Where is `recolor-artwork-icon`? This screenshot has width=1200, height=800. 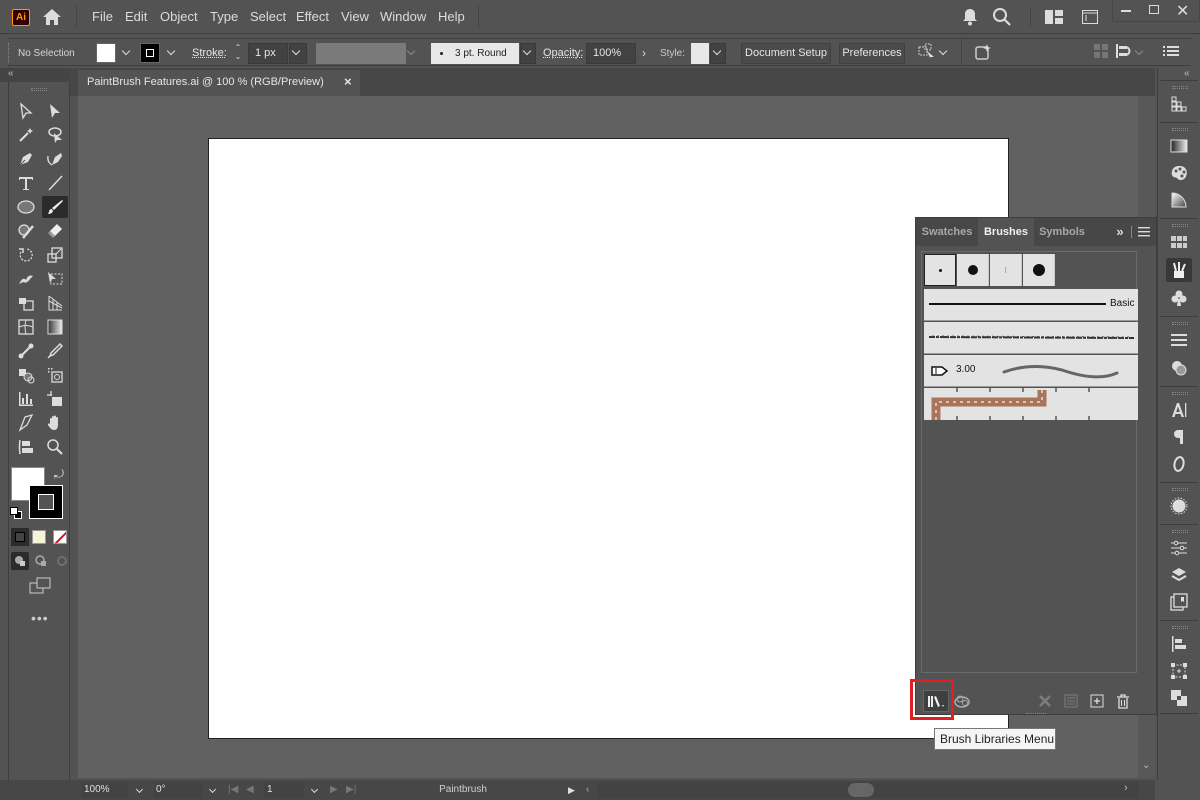
recolor-artwork-icon is located at coordinates (983, 53).